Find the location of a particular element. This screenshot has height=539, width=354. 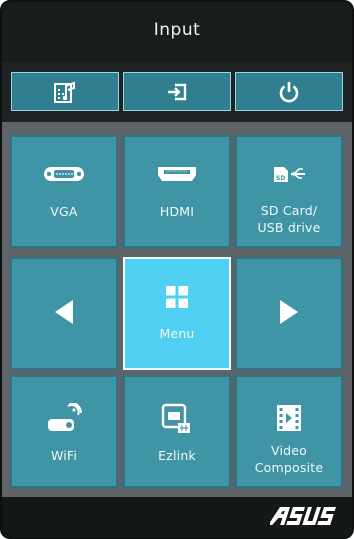

wifi-projector-icon is located at coordinates (65, 417).